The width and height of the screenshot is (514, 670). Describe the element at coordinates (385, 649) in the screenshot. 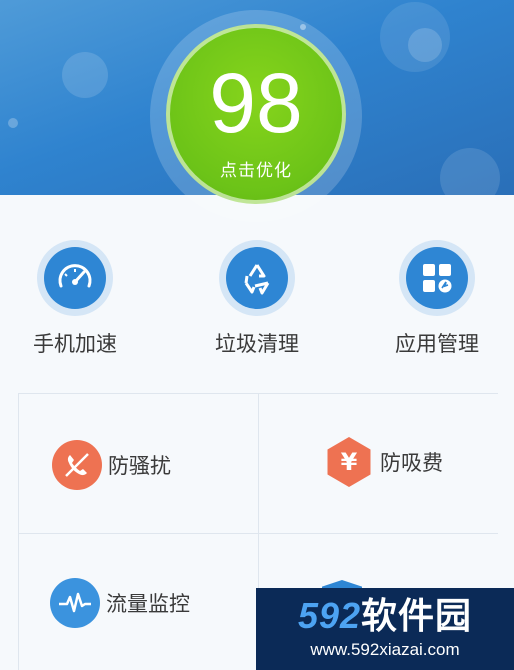

I see `watermark-url: www.592xiazai.com` at that location.